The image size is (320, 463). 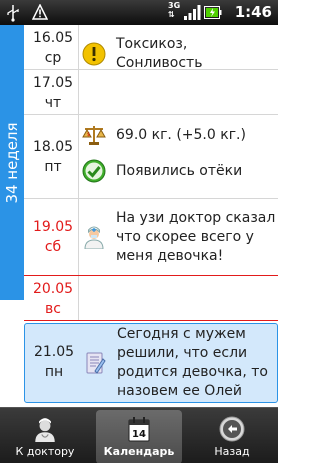 I want to click on event: Токсикоз, Сонливость, so click(x=179, y=54).